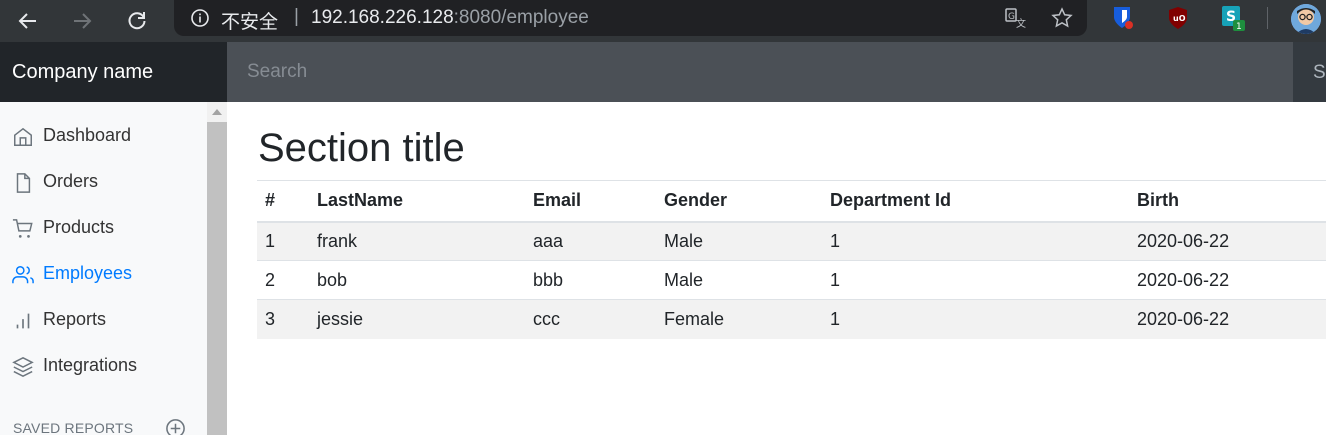 This screenshot has height=435, width=1326. Describe the element at coordinates (1021, 23) in the screenshot. I see `svg-text: 文` at that location.